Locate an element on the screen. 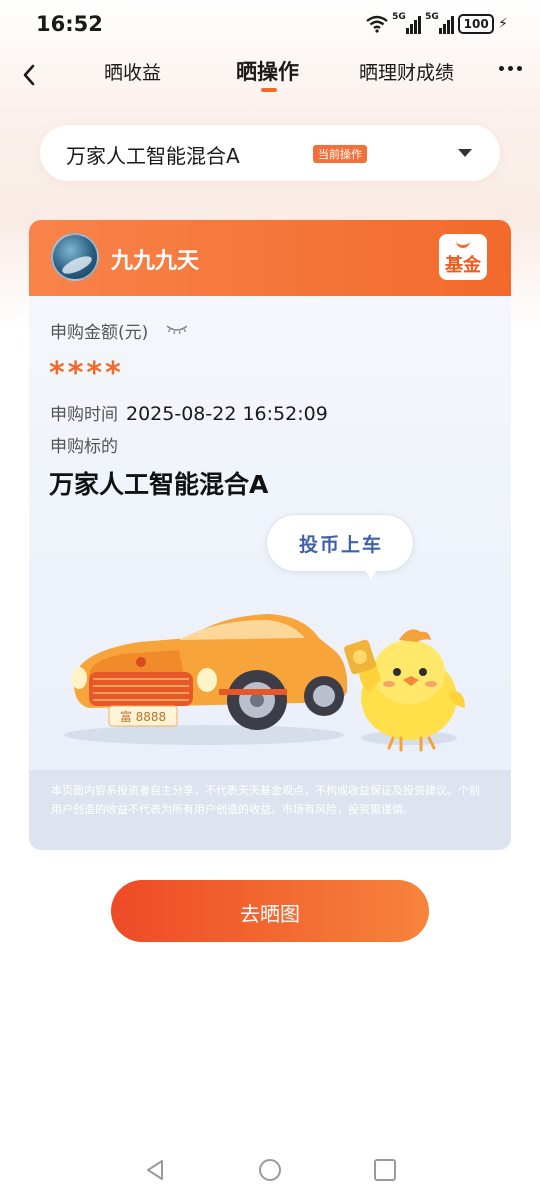 This screenshot has width=540, height=1200. system-navigation-bar is located at coordinates (270, 1170).